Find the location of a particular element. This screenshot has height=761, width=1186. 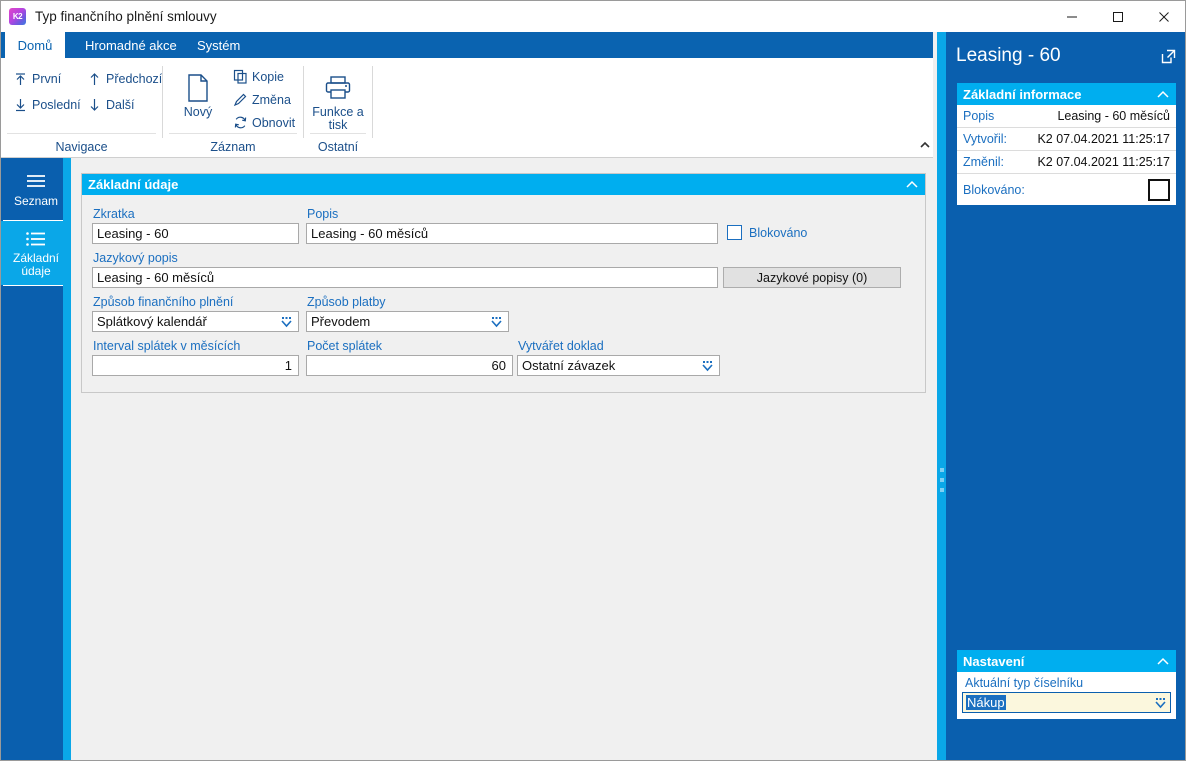

sidebar-item-label: Seznam is located at coordinates (36, 200).